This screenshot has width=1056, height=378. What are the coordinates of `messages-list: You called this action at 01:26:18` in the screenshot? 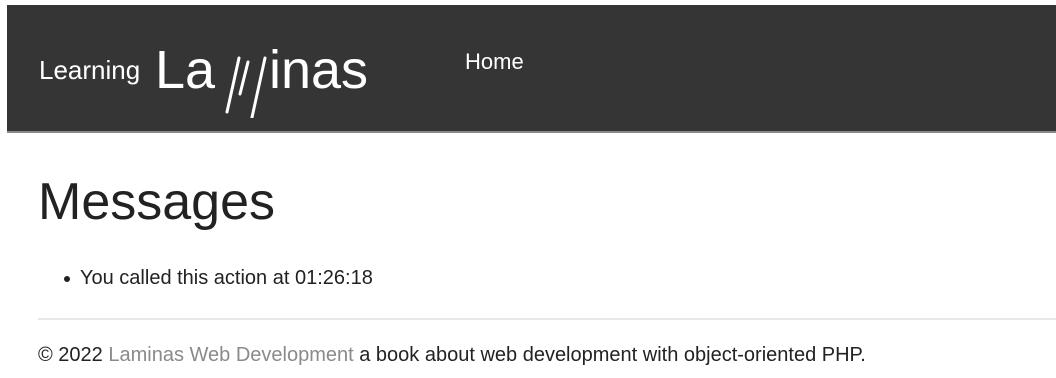 It's located at (218, 278).